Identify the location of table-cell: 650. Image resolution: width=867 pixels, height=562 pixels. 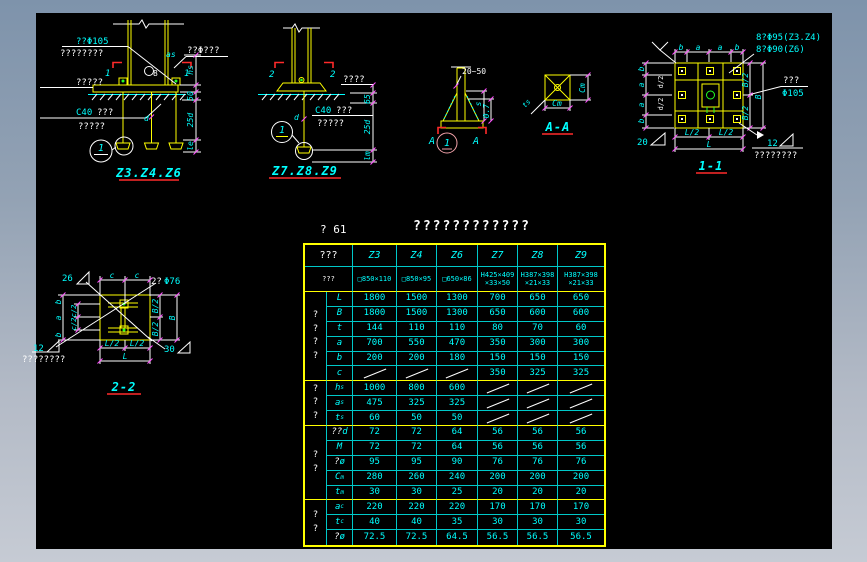
(498, 314).